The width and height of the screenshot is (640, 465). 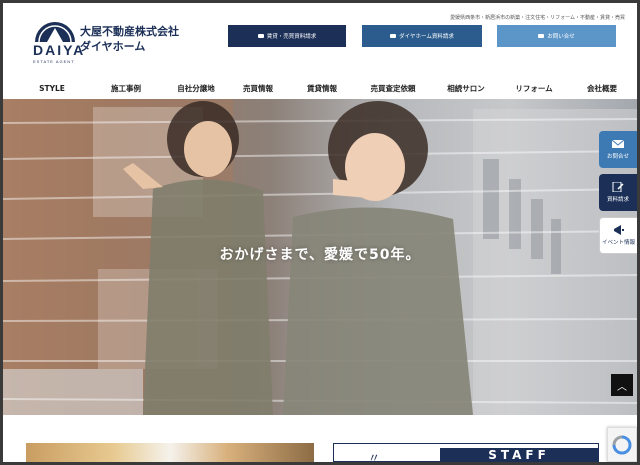 What do you see at coordinates (617, 200) in the screenshot?
I see `side-tab-label: 資料請求` at bounding box center [617, 200].